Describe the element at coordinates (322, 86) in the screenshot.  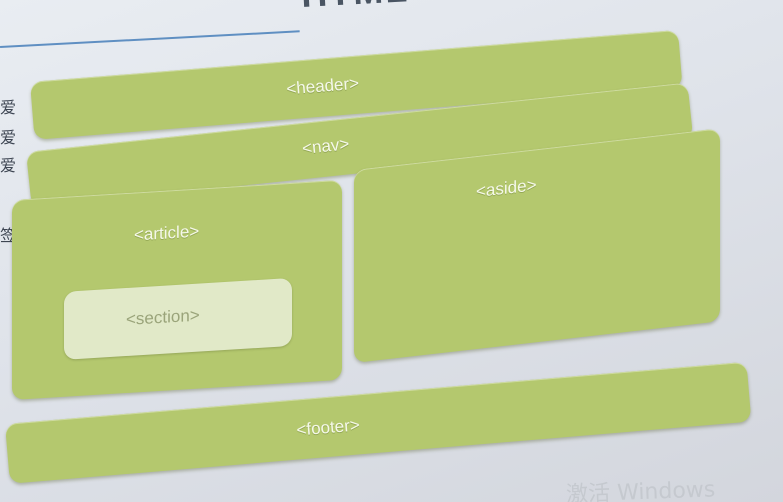
I see `header-label: <header>` at that location.